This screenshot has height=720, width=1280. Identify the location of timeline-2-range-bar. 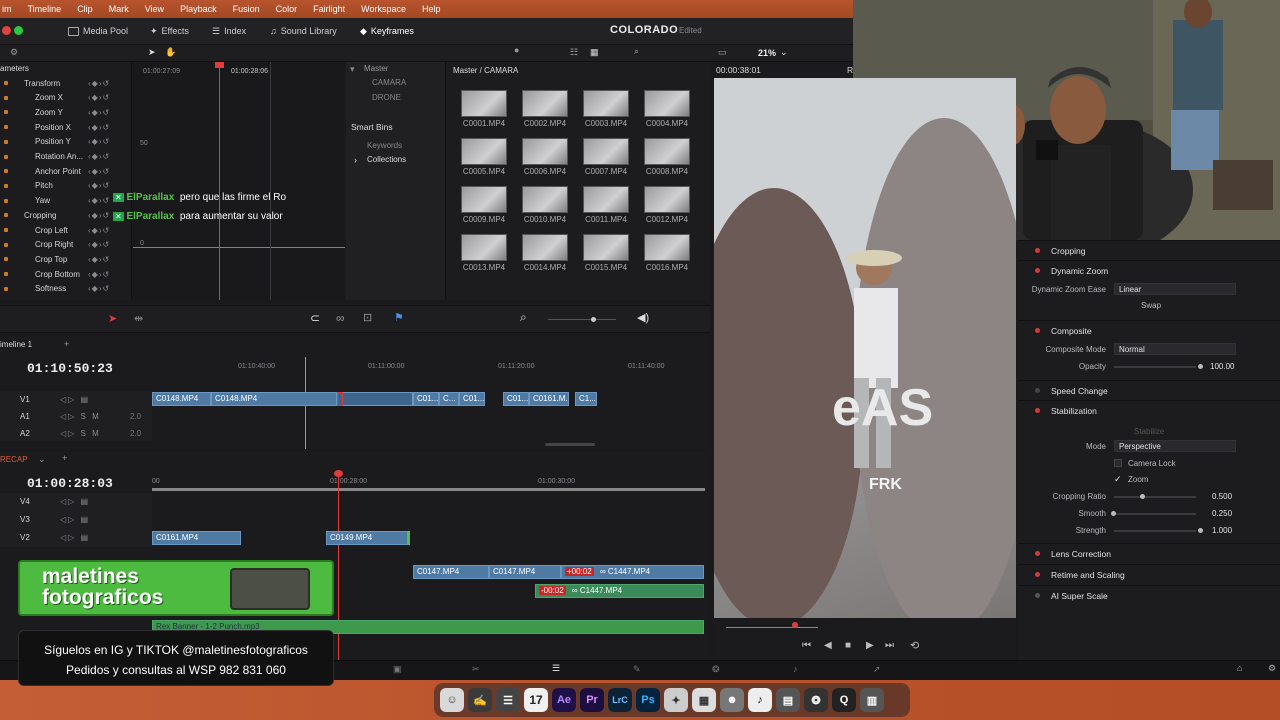
(428, 489).